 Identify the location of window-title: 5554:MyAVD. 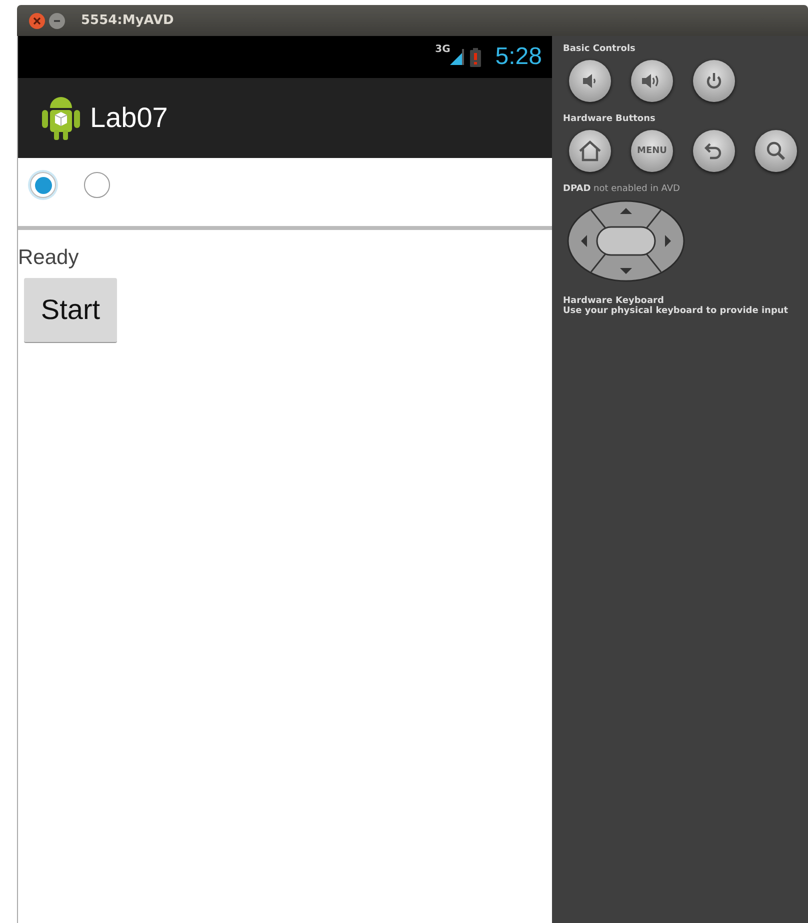
(127, 20).